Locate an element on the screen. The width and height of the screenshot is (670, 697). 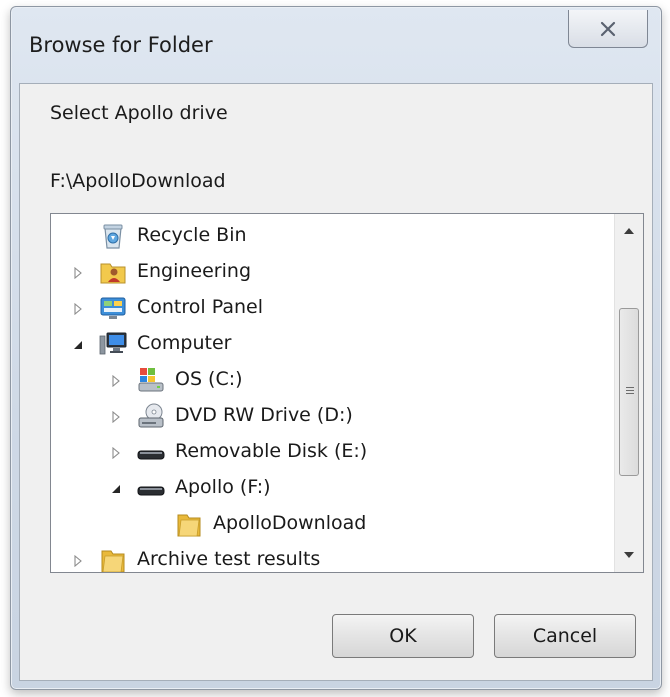
scroll-up-icon is located at coordinates (629, 231).